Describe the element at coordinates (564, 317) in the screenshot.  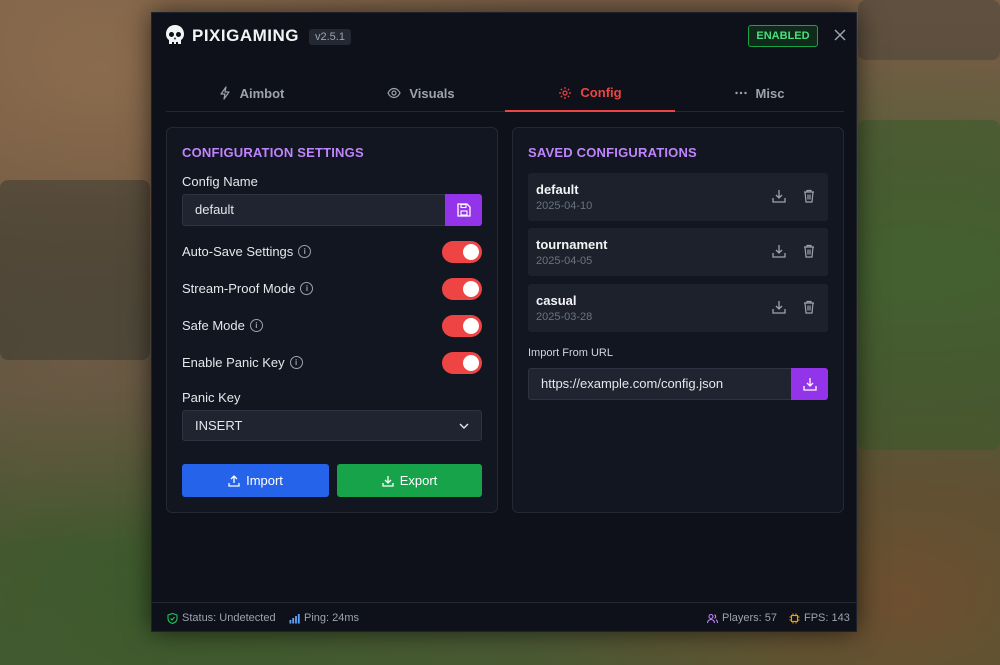
I see `saved-config-date: 2025-03-28` at that location.